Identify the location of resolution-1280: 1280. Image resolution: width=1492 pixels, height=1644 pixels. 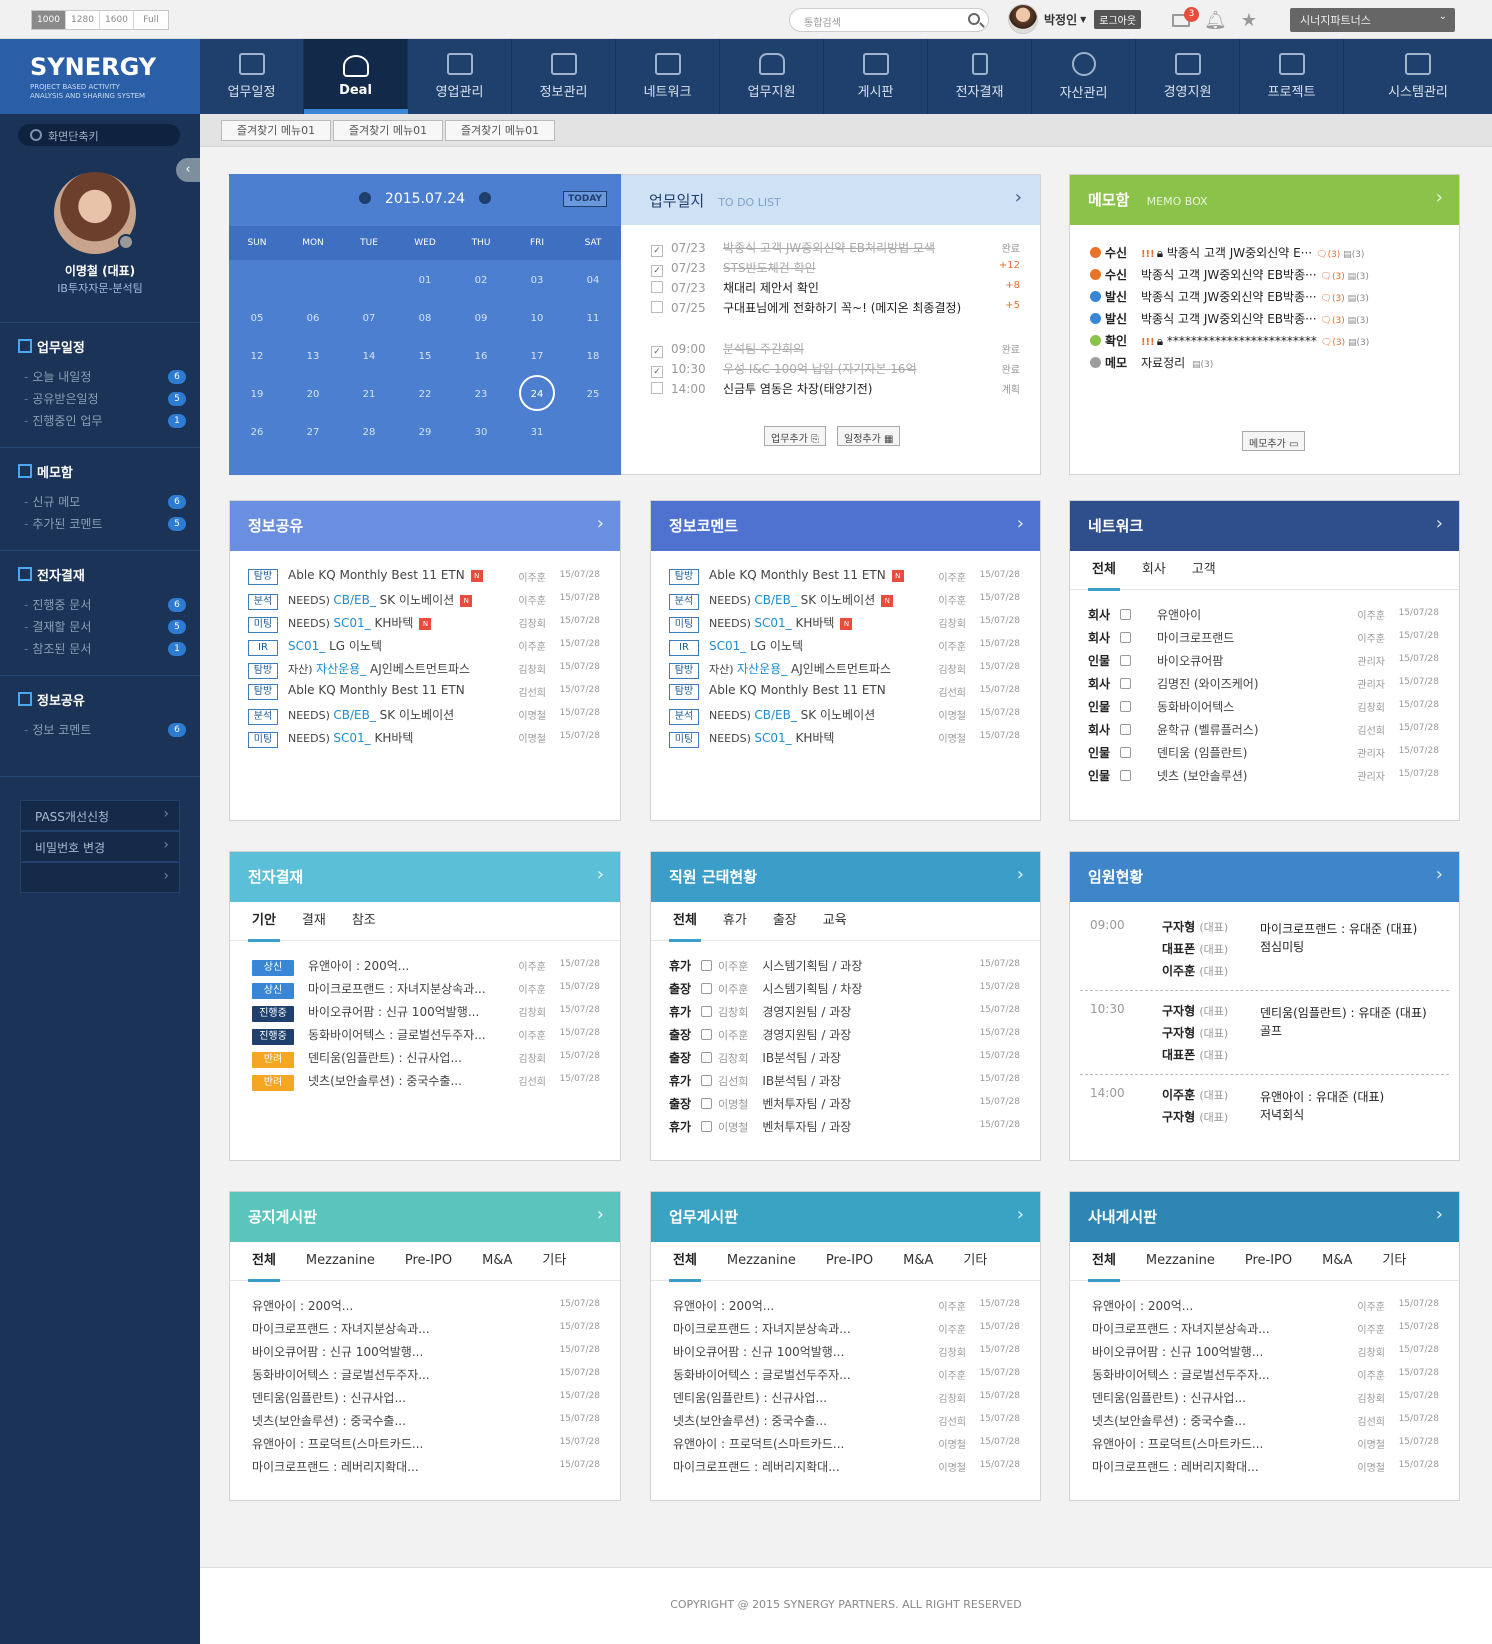
(83, 20).